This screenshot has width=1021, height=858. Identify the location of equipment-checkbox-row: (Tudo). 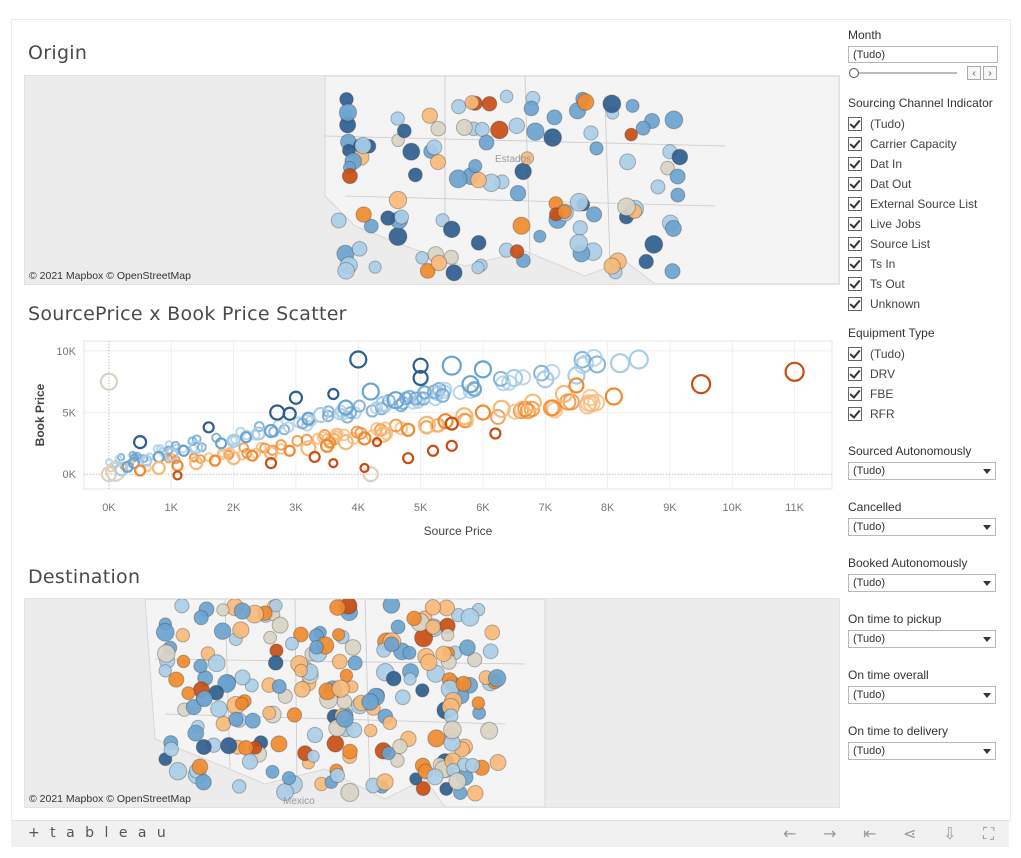
(928, 354).